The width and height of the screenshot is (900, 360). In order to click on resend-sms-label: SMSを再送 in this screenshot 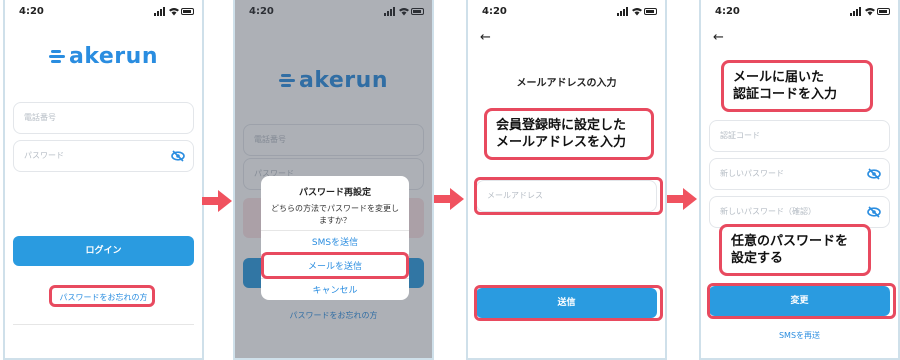, I will do `click(799, 335)`.